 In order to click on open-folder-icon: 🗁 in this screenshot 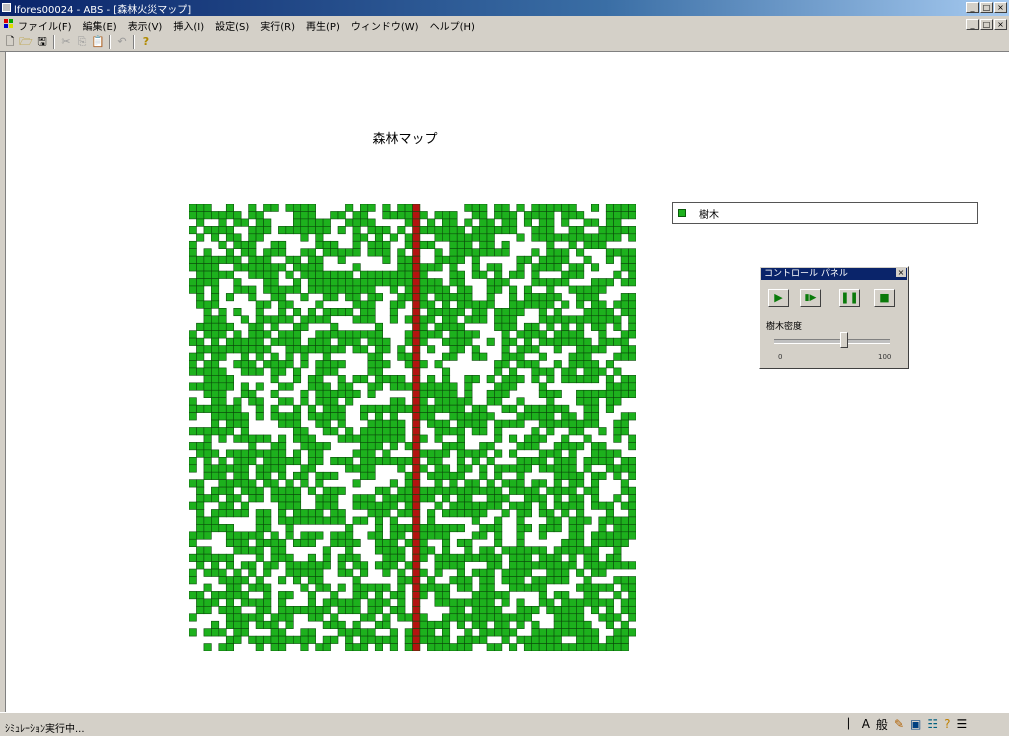, I will do `click(26, 42)`.